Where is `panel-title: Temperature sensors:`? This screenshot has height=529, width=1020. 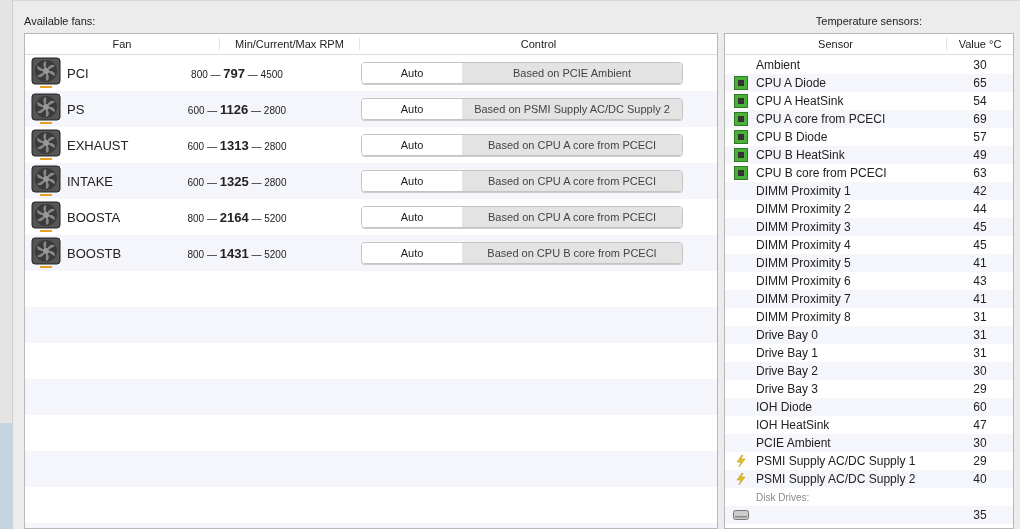
panel-title: Temperature sensors: is located at coordinates (869, 21).